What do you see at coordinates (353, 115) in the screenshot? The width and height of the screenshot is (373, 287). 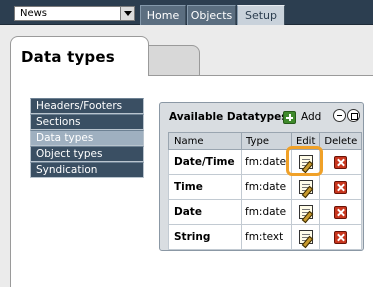 I see `restore-icon` at bounding box center [353, 115].